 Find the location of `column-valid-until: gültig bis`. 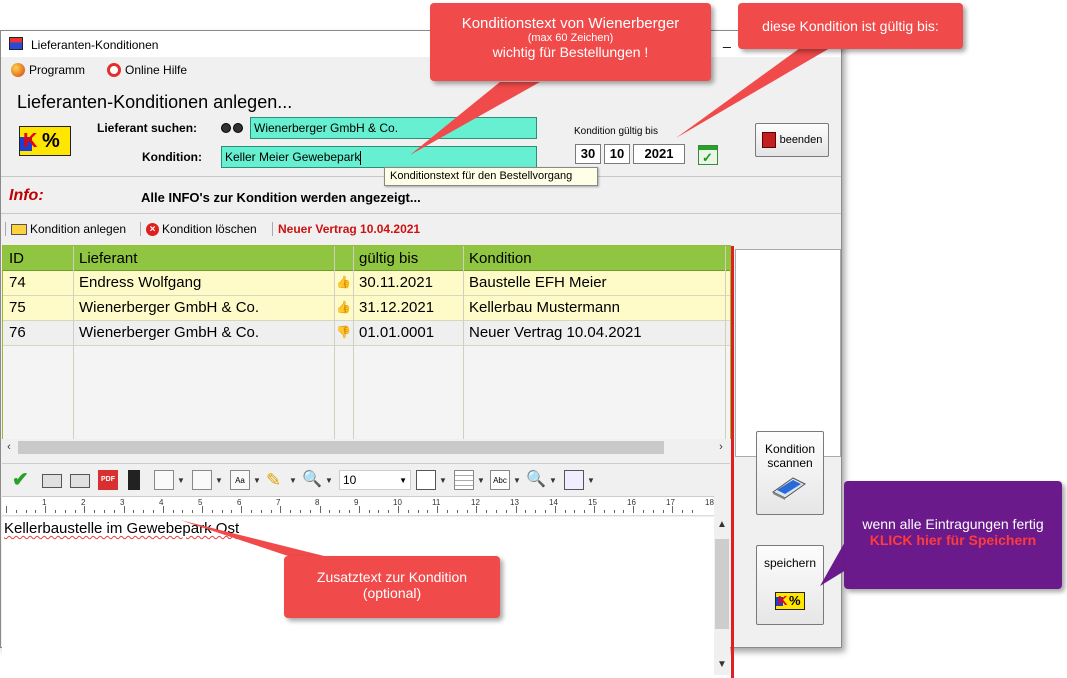

column-valid-until: gültig bis is located at coordinates (388, 258).